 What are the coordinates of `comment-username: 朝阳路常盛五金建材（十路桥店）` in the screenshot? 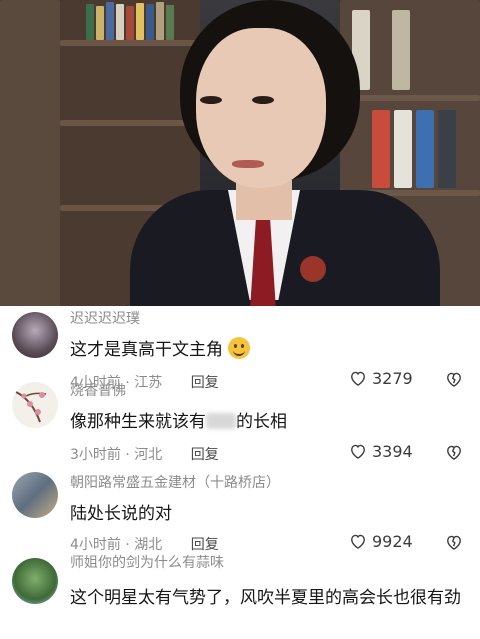 It's located at (175, 482).